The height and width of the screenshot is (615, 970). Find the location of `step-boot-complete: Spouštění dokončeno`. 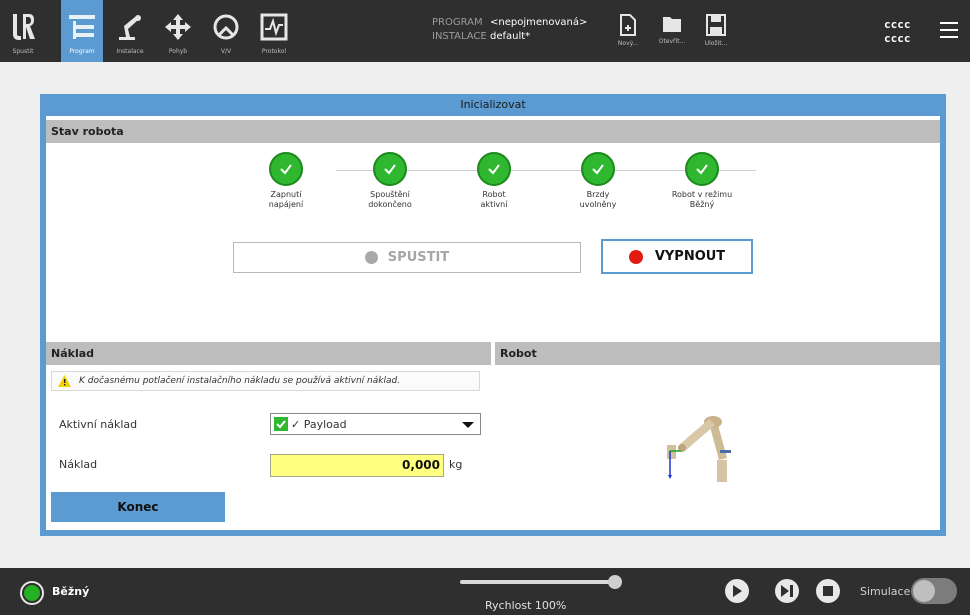

step-boot-complete: Spouštění dokončeno is located at coordinates (390, 181).